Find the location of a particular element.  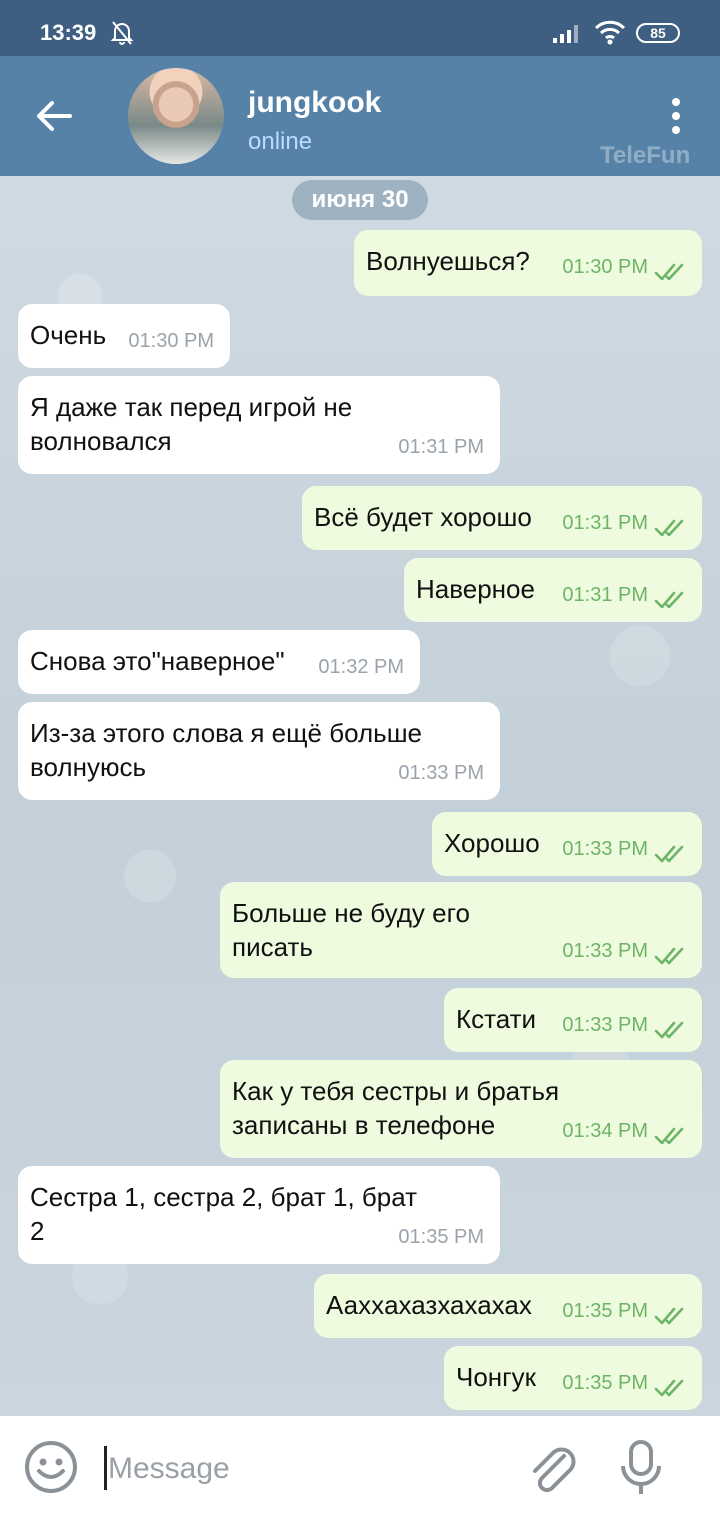

contact-status: online is located at coordinates (280, 141).